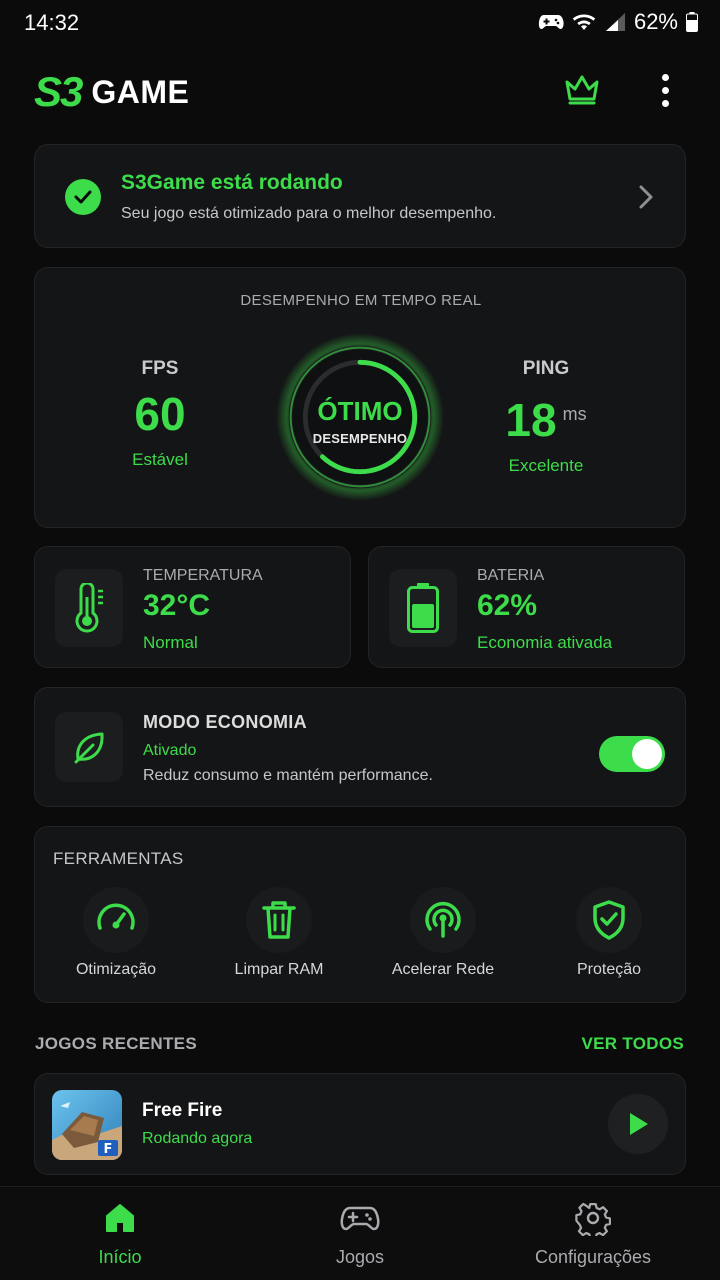 This screenshot has width=720, height=1280. What do you see at coordinates (361, 300) in the screenshot?
I see `performance-title: DESEMPENHO EM TEMPO REAL` at bounding box center [361, 300].